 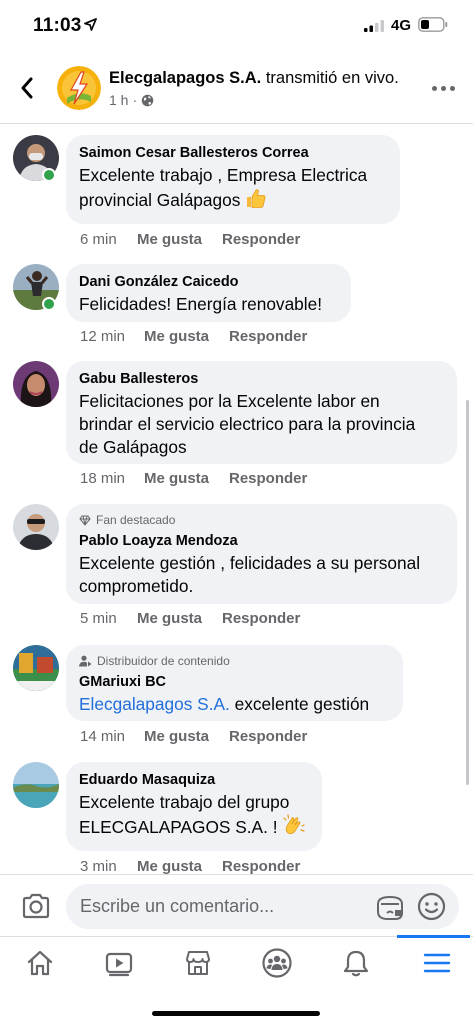 What do you see at coordinates (234, 661) in the screenshot?
I see `content-distributor-badge: Distribuidor de contenido` at bounding box center [234, 661].